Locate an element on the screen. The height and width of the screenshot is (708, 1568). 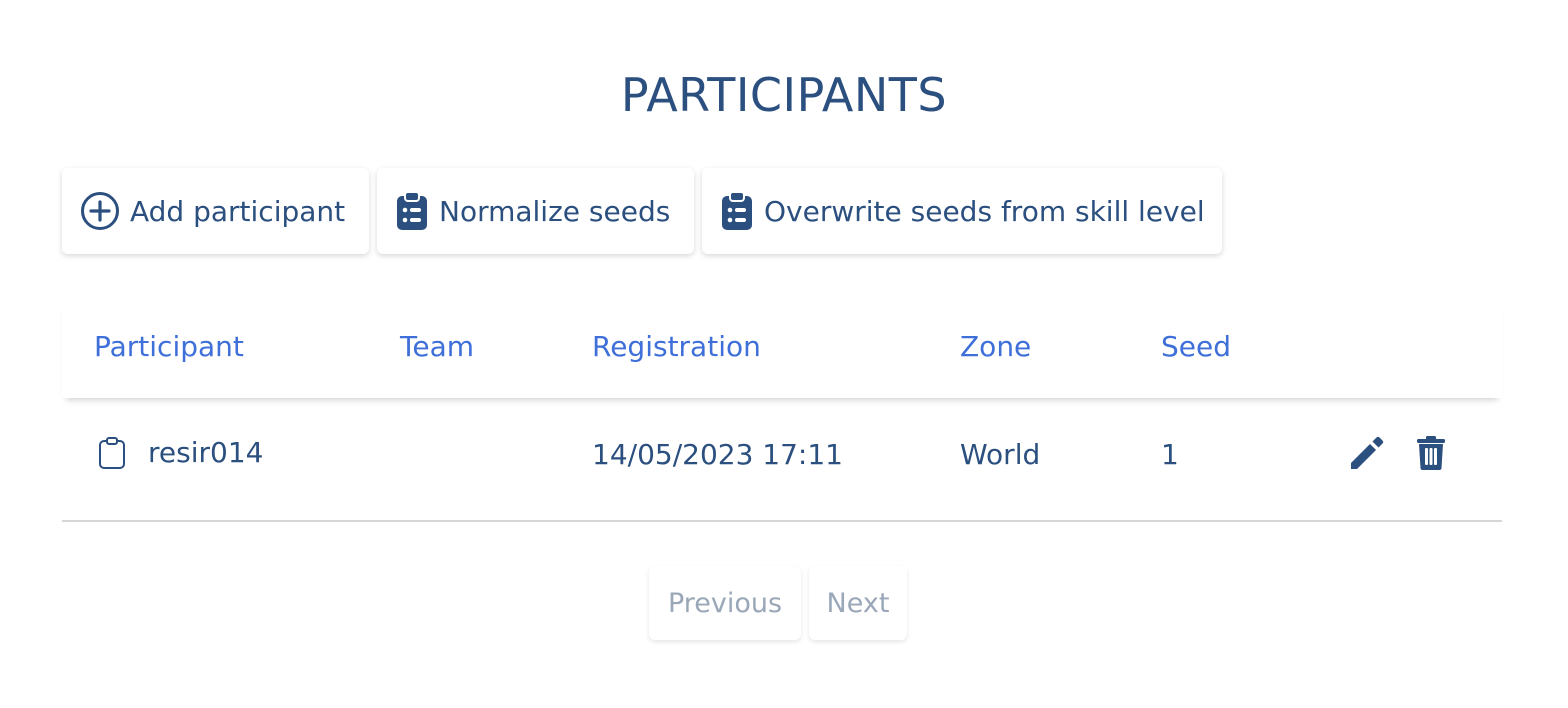
plus-circle-icon is located at coordinates (100, 211).